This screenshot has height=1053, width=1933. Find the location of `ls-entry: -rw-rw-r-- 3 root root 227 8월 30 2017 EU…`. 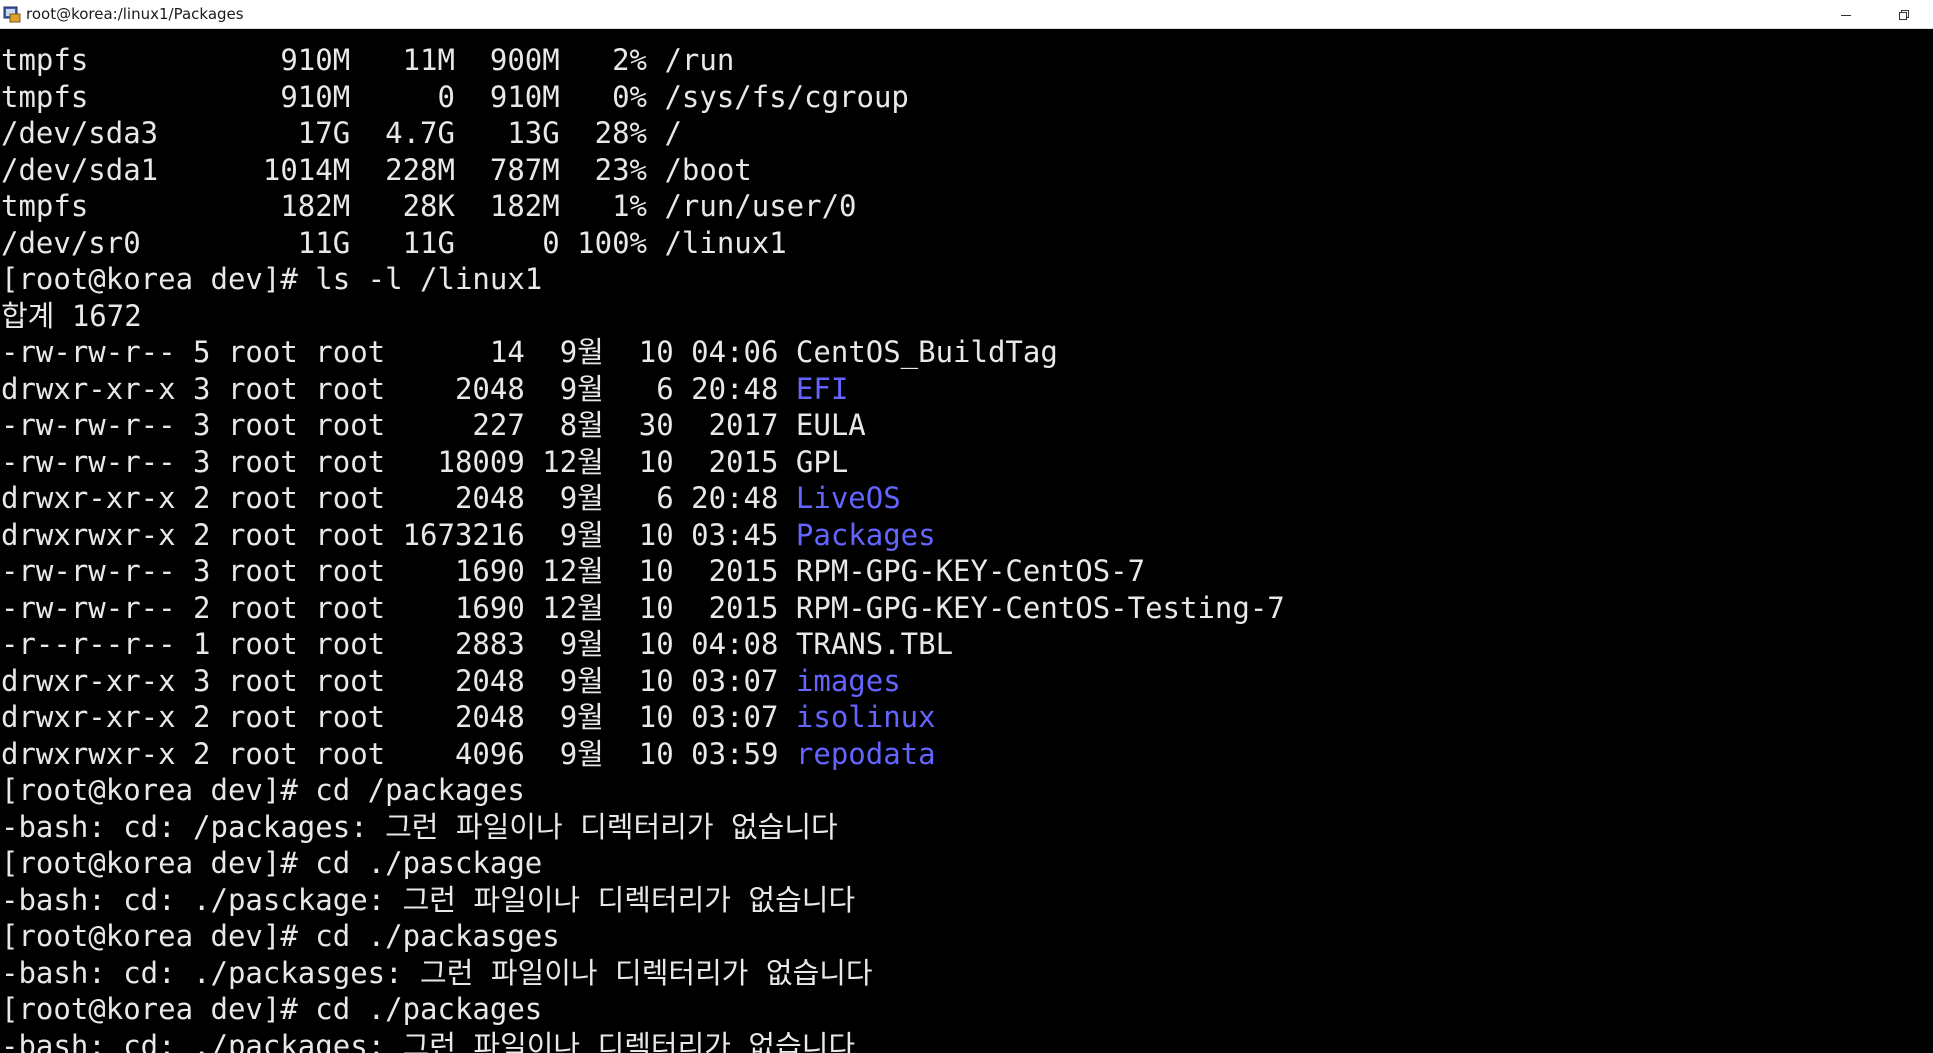

ls-entry: -rw-rw-r-- 3 root root 227 8월 30 2017 EU… is located at coordinates (967, 425).